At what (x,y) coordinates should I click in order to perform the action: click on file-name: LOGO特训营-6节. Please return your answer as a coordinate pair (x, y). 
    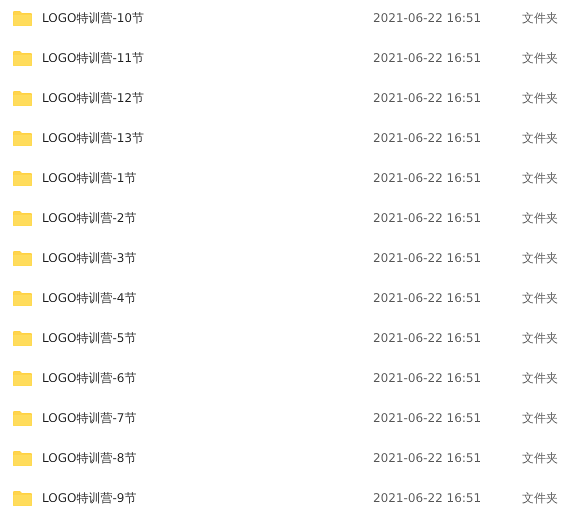
    Looking at the image, I should click on (207, 378).